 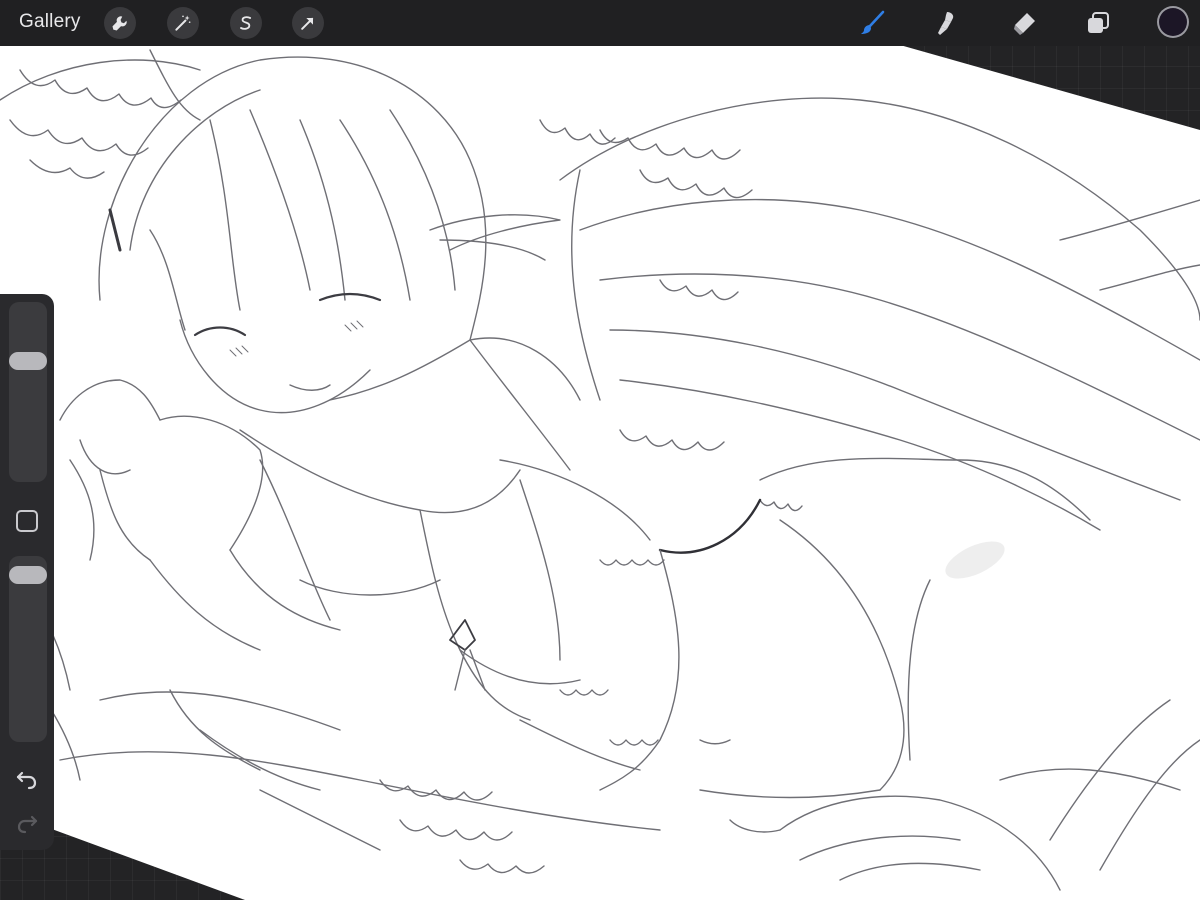 What do you see at coordinates (27, 779) in the screenshot?
I see `undo-icon` at bounding box center [27, 779].